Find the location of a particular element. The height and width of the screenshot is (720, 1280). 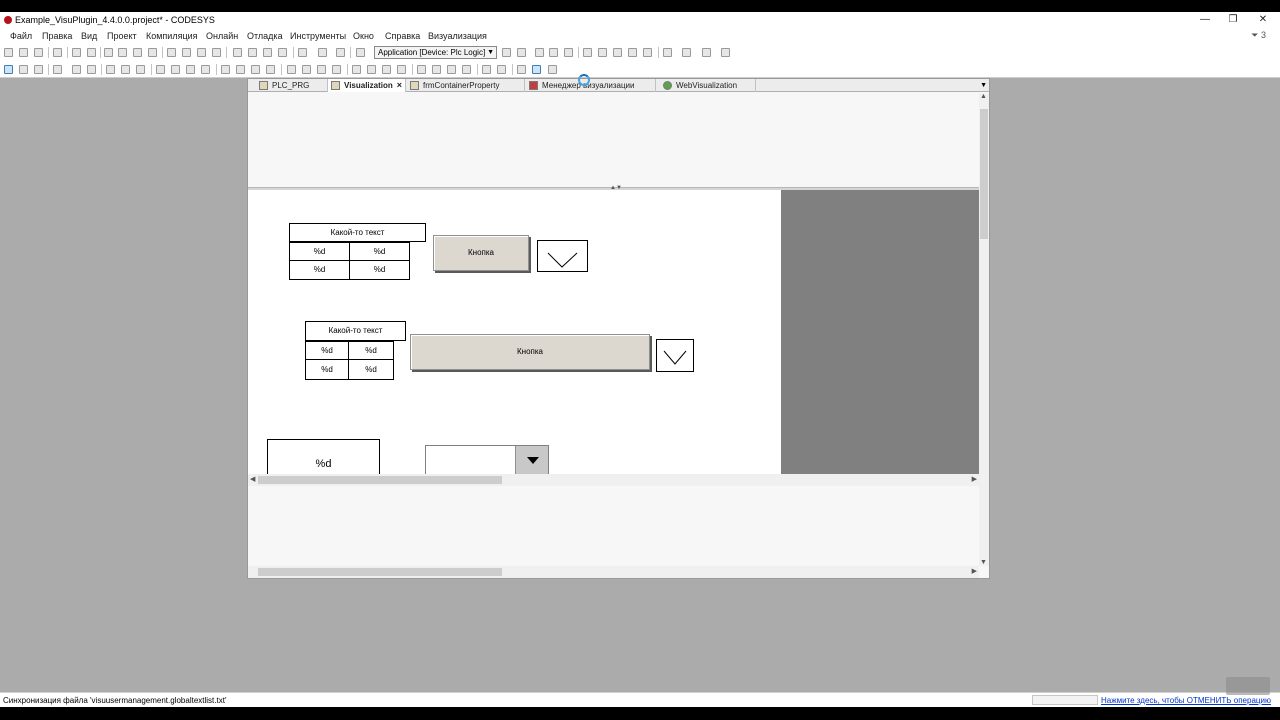

start-icon is located at coordinates (539, 52).